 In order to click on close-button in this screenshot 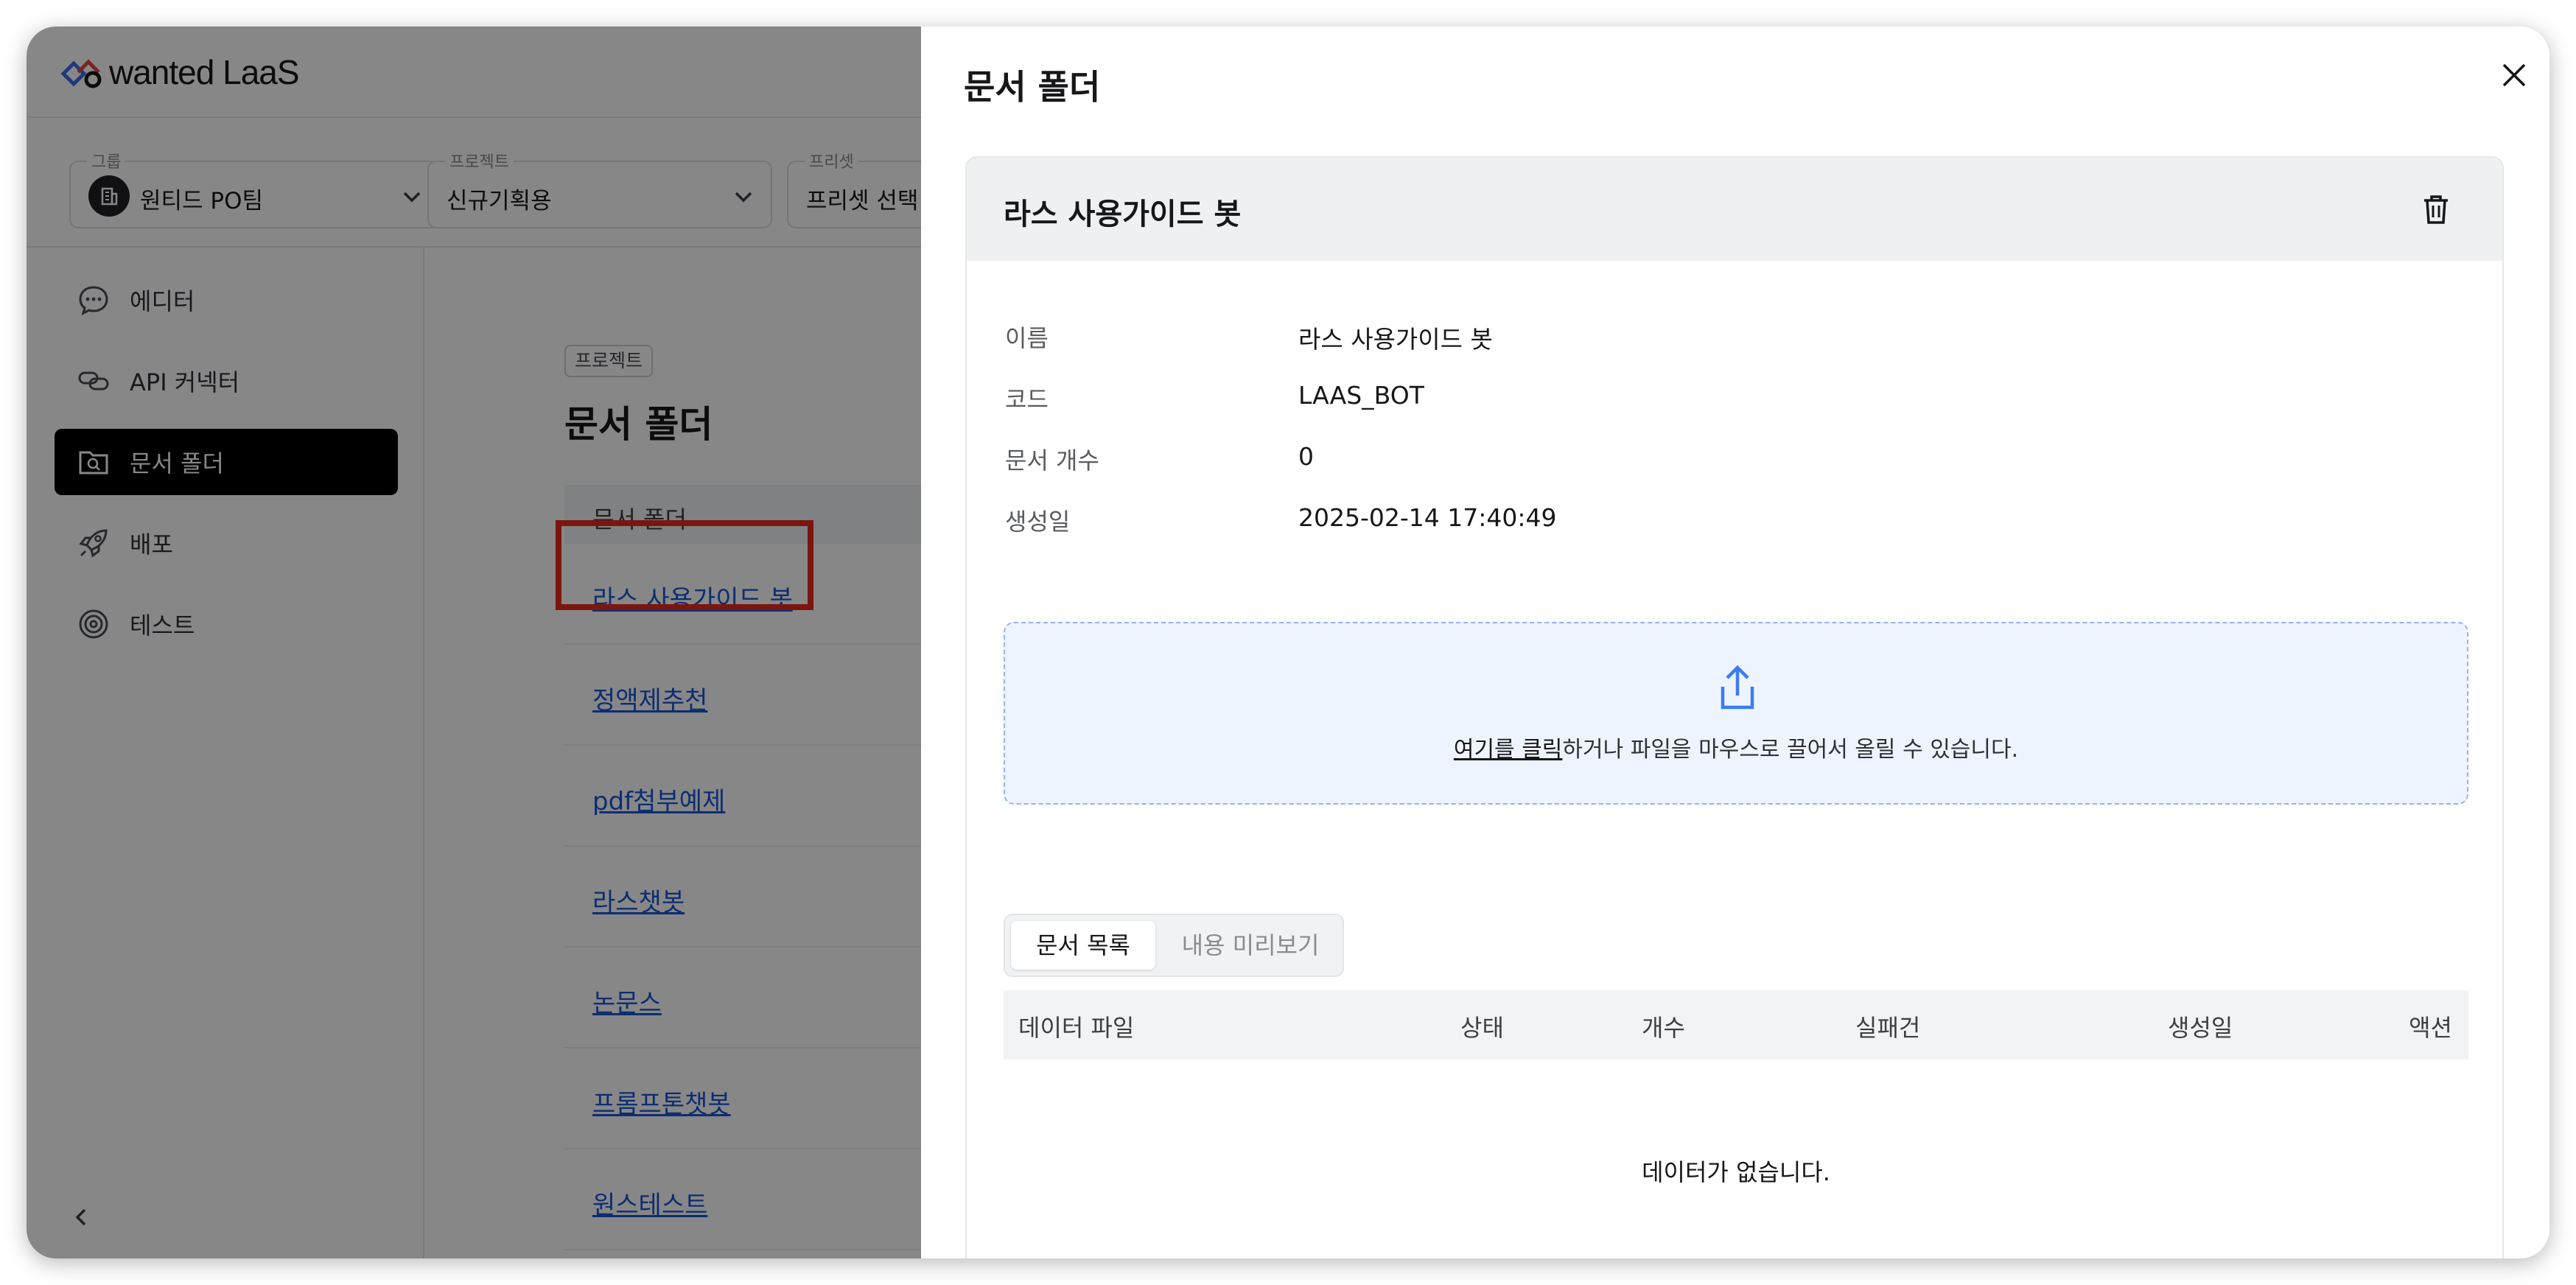, I will do `click(2514, 75)`.